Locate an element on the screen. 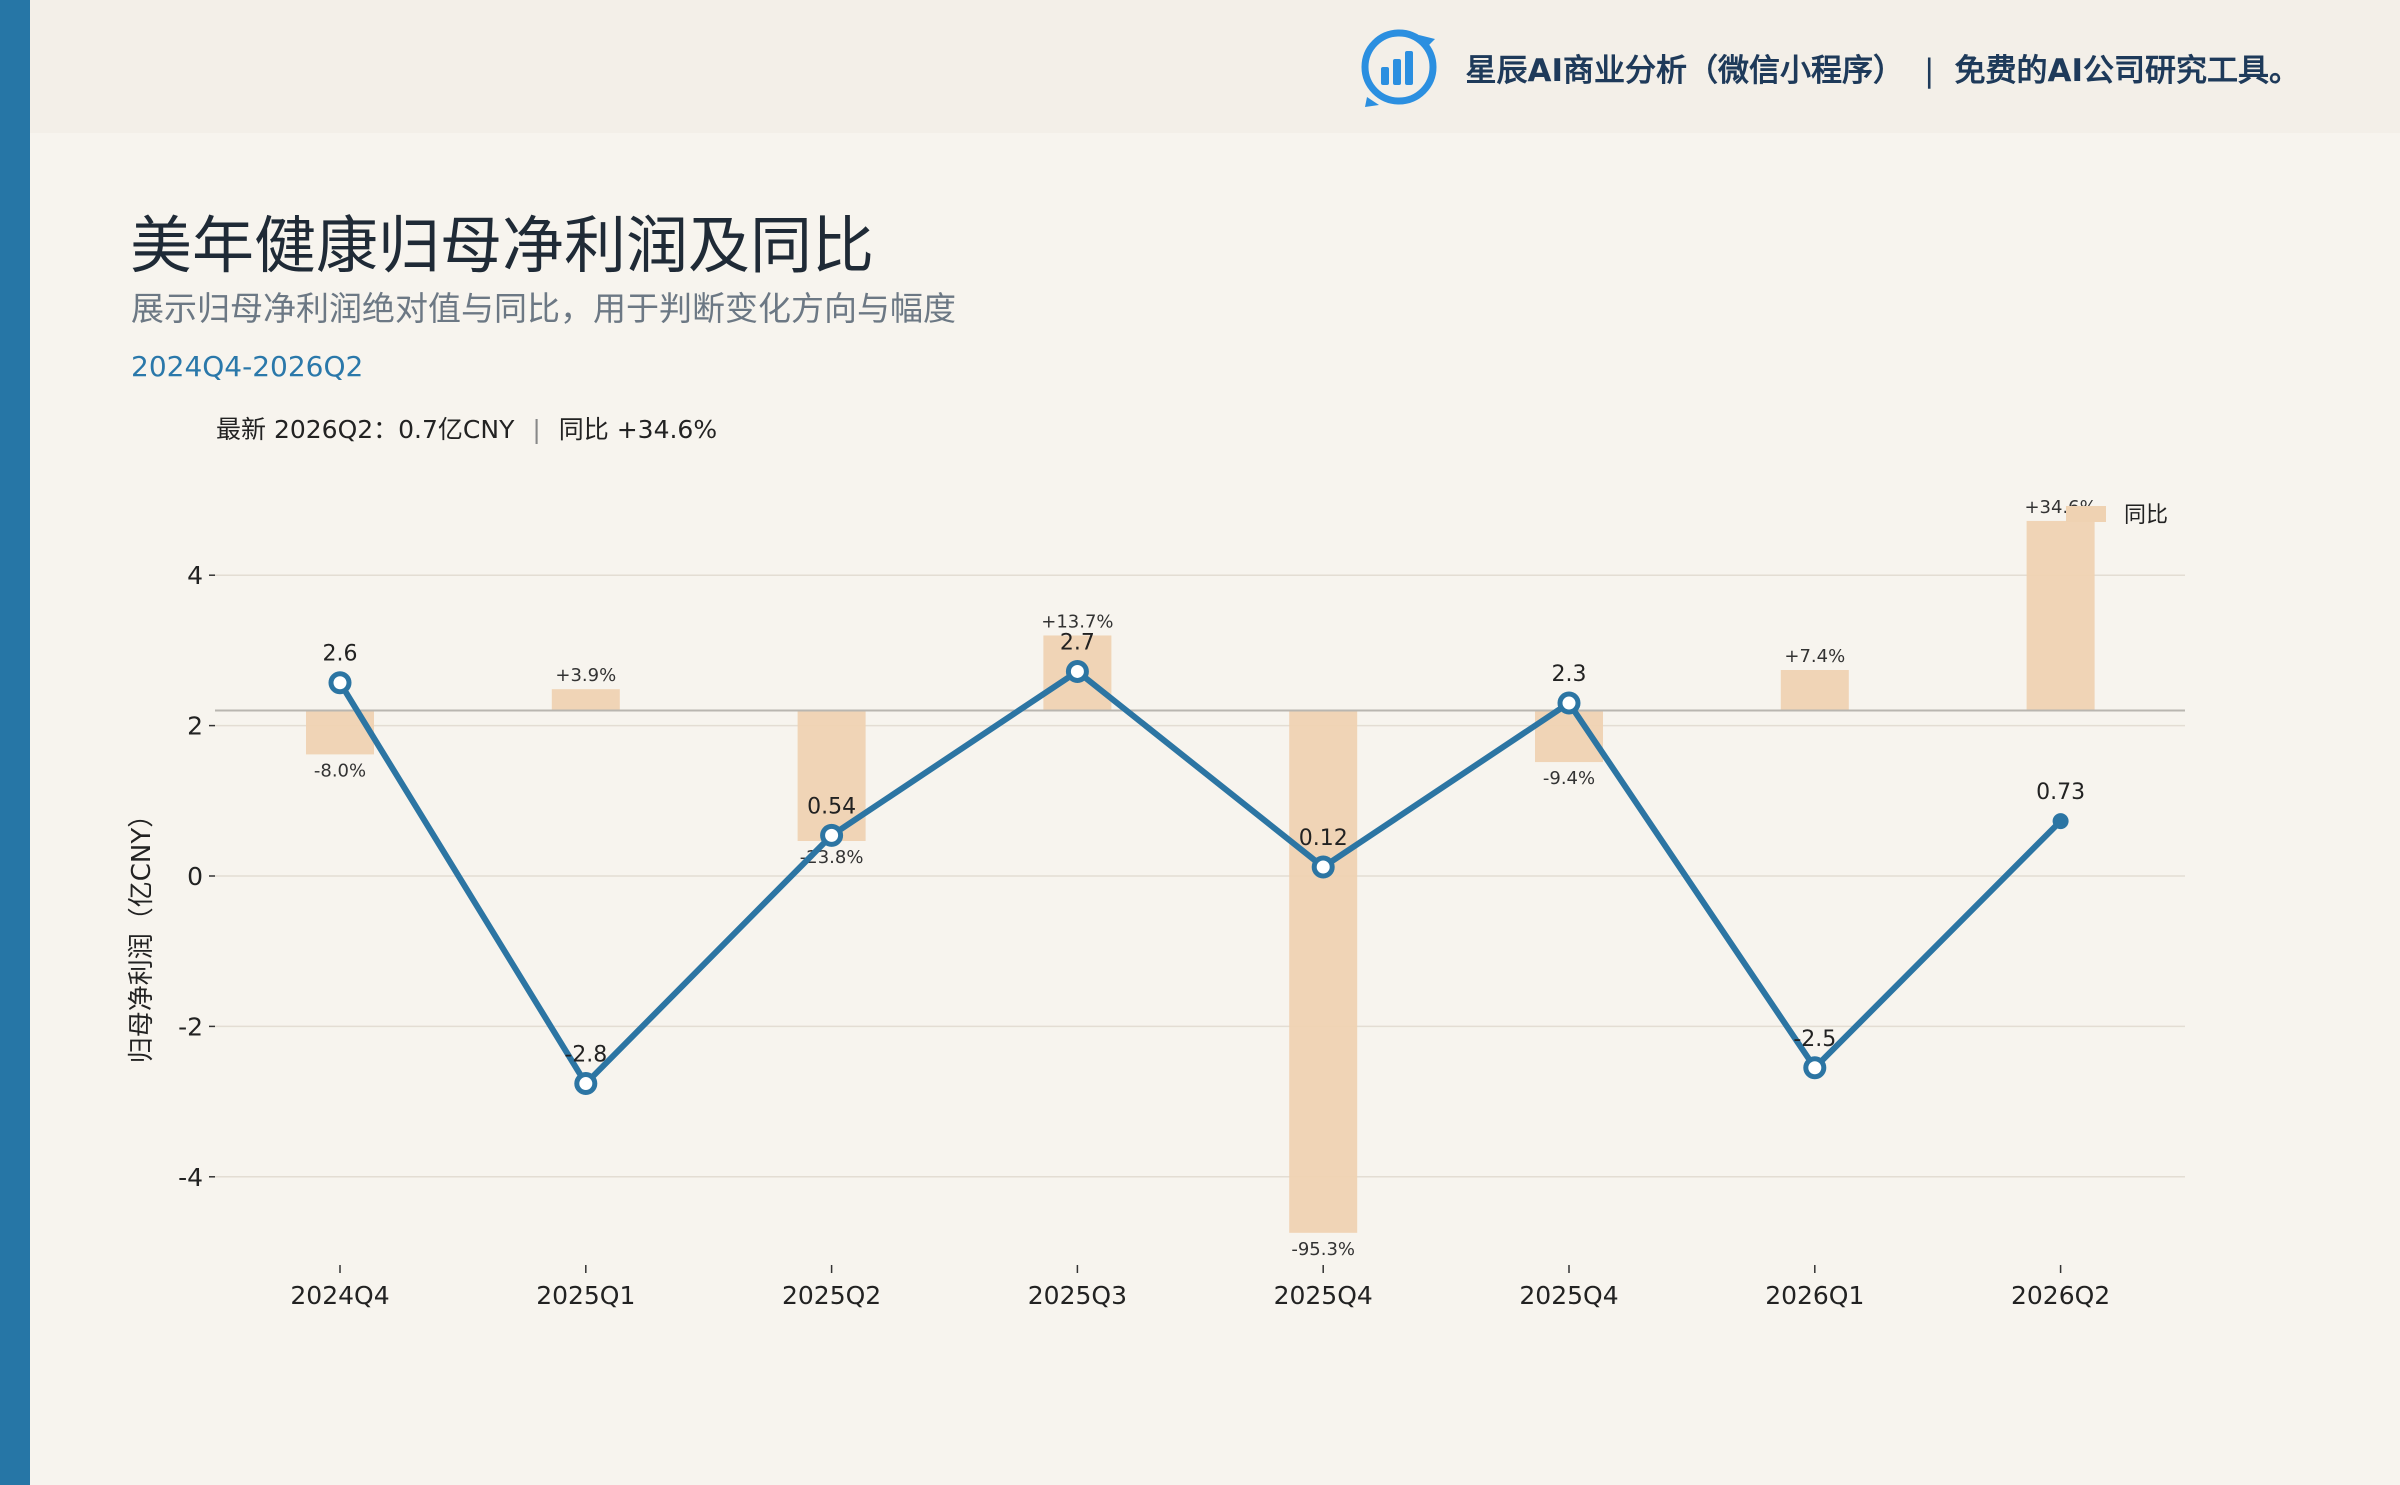  profit-point-label: -2.5 is located at coordinates (1814, 1039).